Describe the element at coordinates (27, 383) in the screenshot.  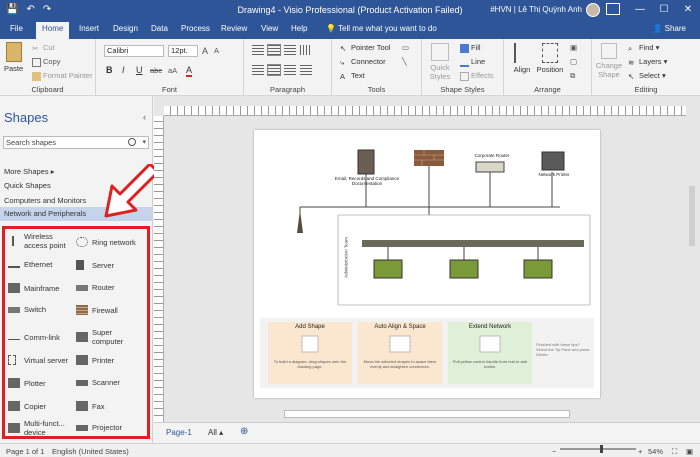
I see `shape-plotter: Plotter` at that location.